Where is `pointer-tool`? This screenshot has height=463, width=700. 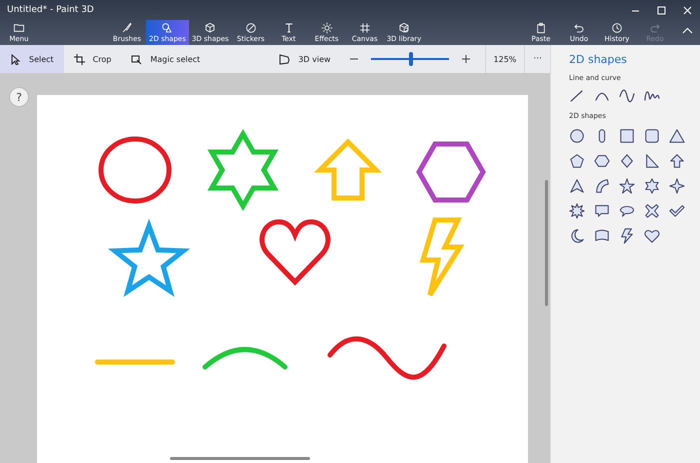 pointer-tool is located at coordinates (577, 186).